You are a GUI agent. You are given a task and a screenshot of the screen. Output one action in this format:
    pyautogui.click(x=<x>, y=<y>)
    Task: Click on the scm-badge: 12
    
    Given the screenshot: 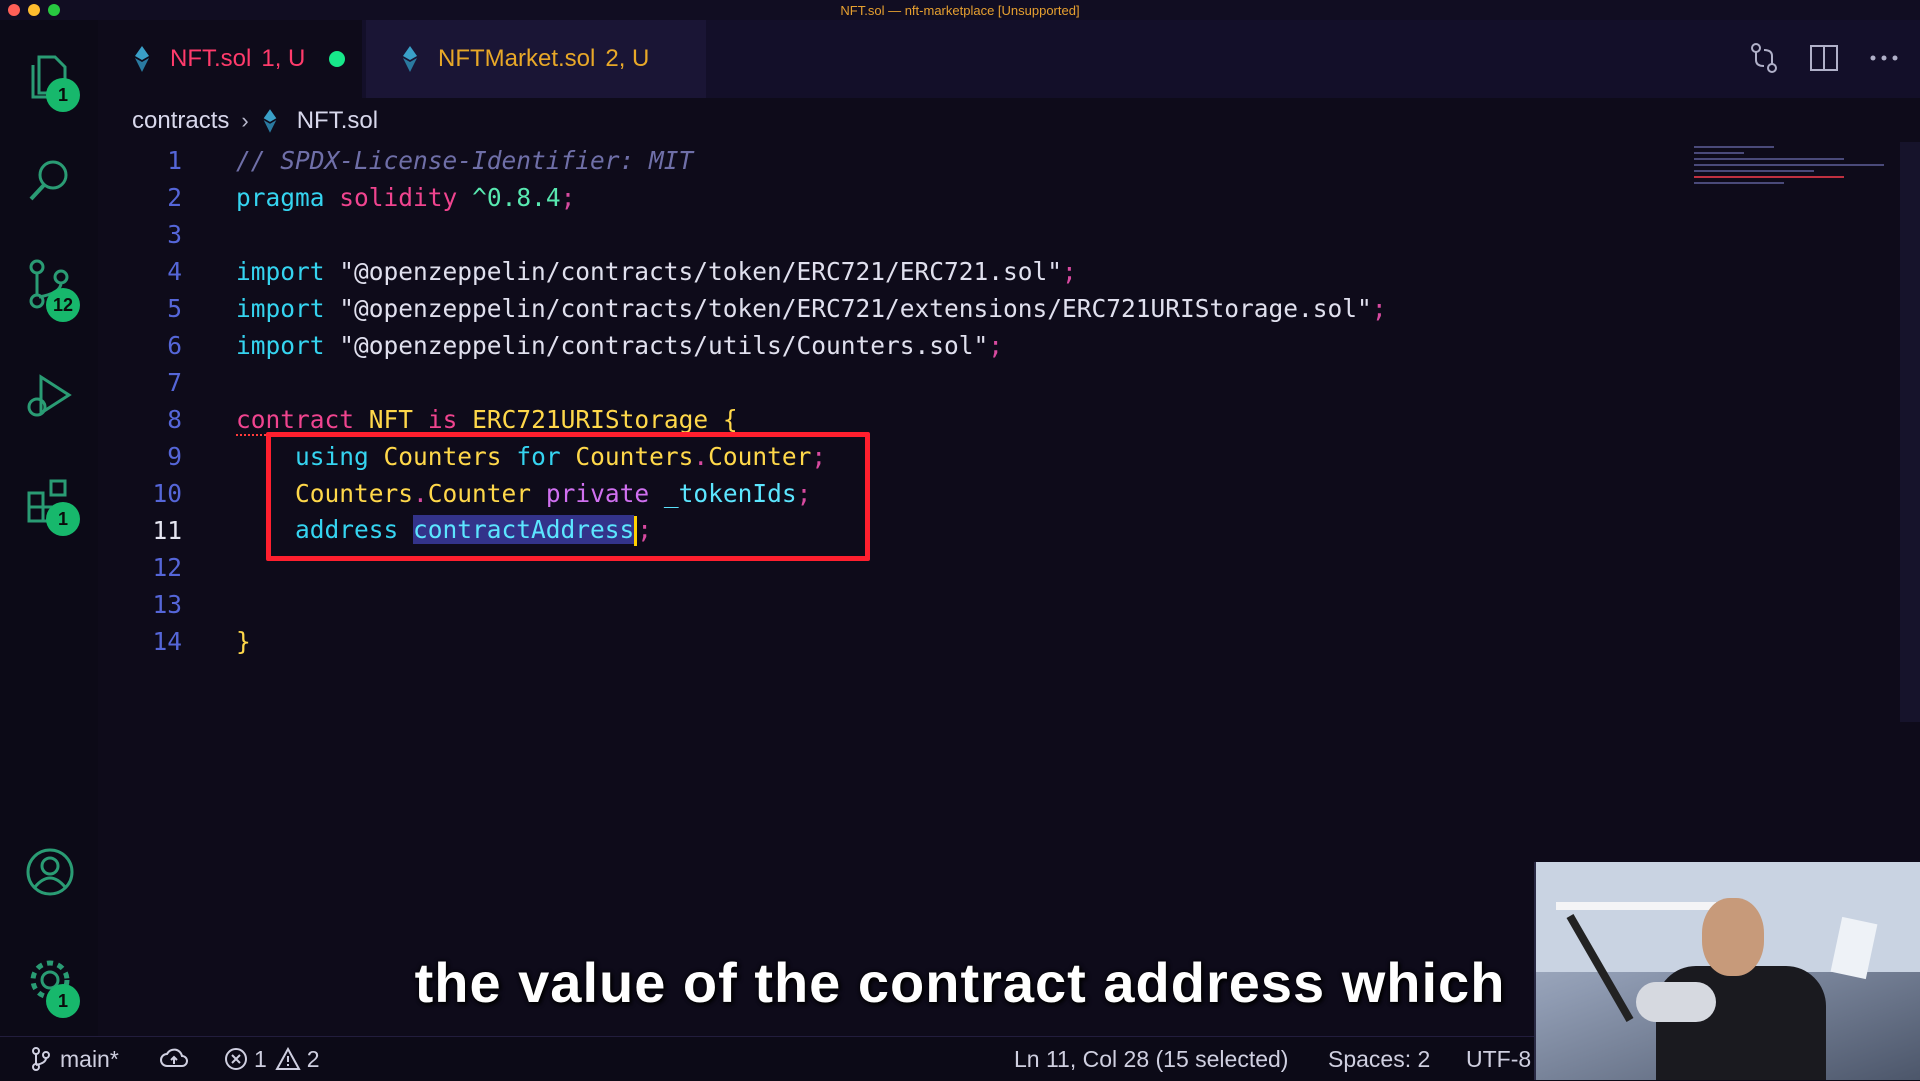 What is the action you would take?
    pyautogui.click(x=63, y=305)
    